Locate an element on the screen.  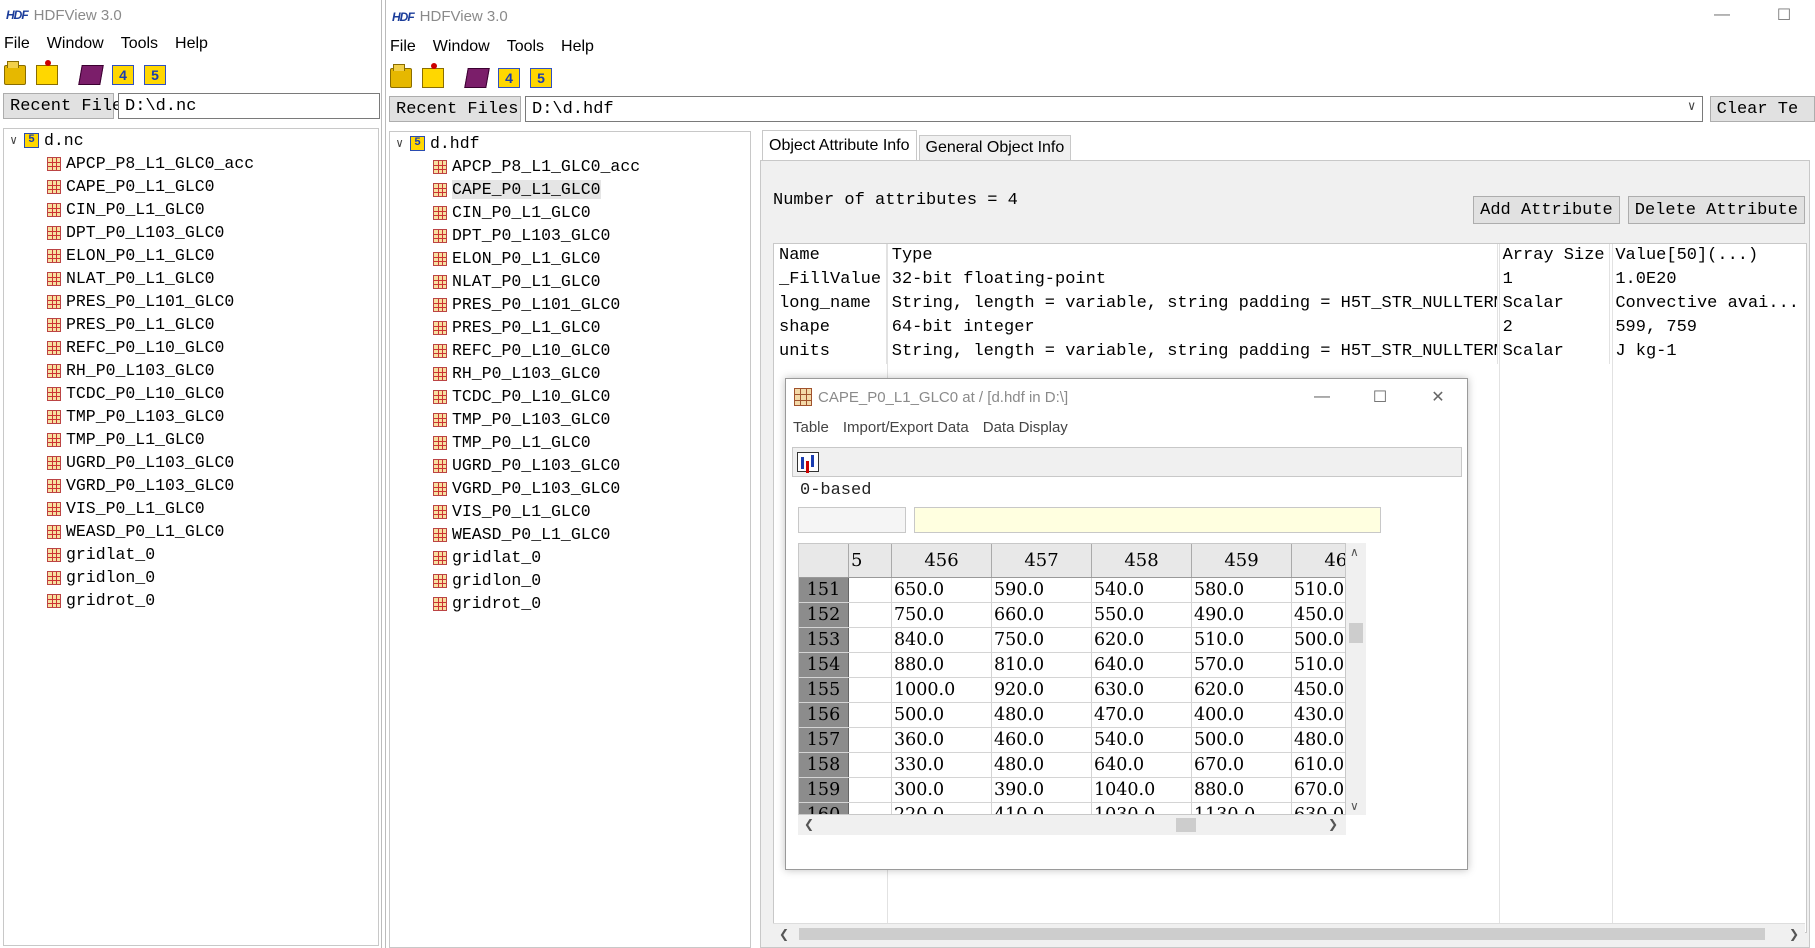
table-cell: 920.0 is located at coordinates (1042, 690).